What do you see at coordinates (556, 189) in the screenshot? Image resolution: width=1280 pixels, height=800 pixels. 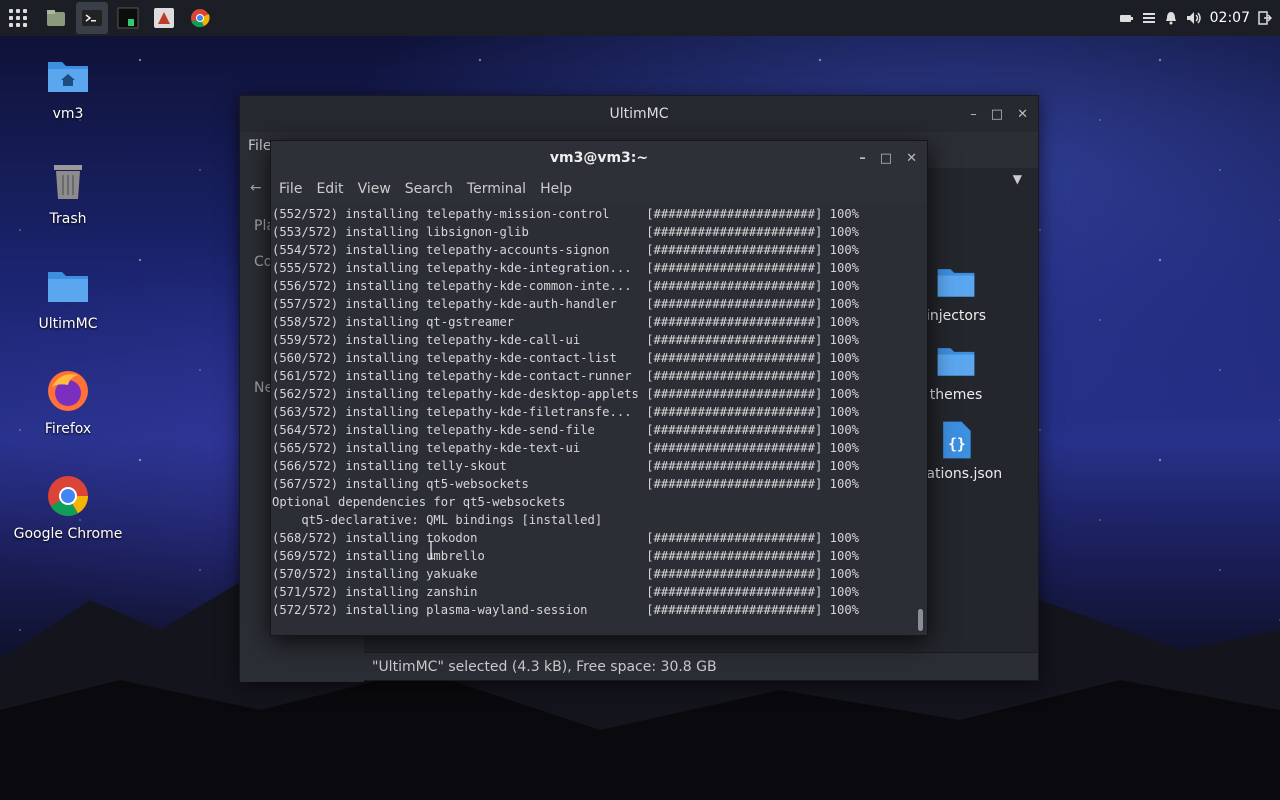 I see `menu-help: Help` at bounding box center [556, 189].